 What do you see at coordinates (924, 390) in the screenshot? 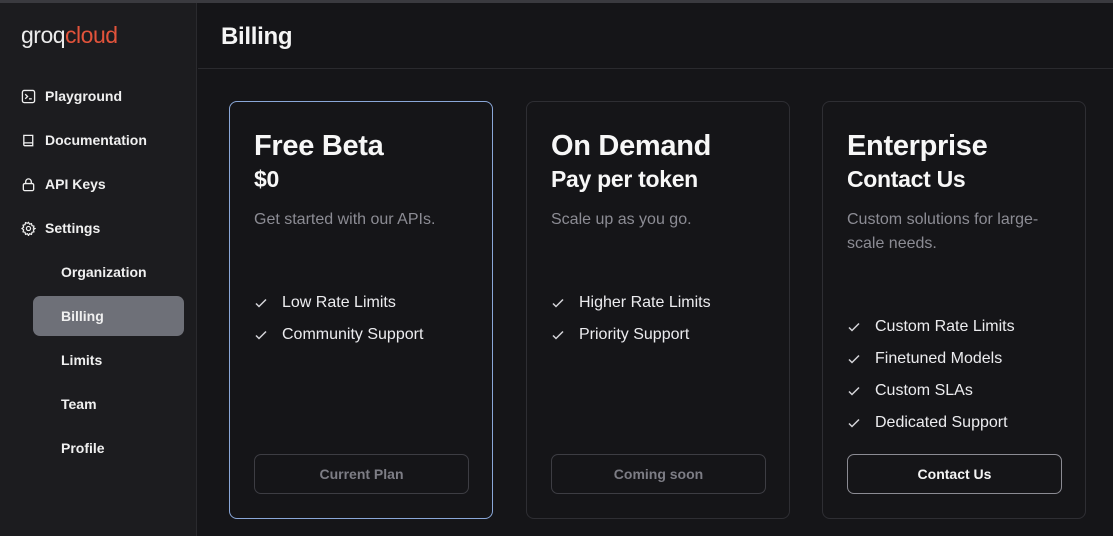
I see `feature-label: Custom SLAs` at bounding box center [924, 390].